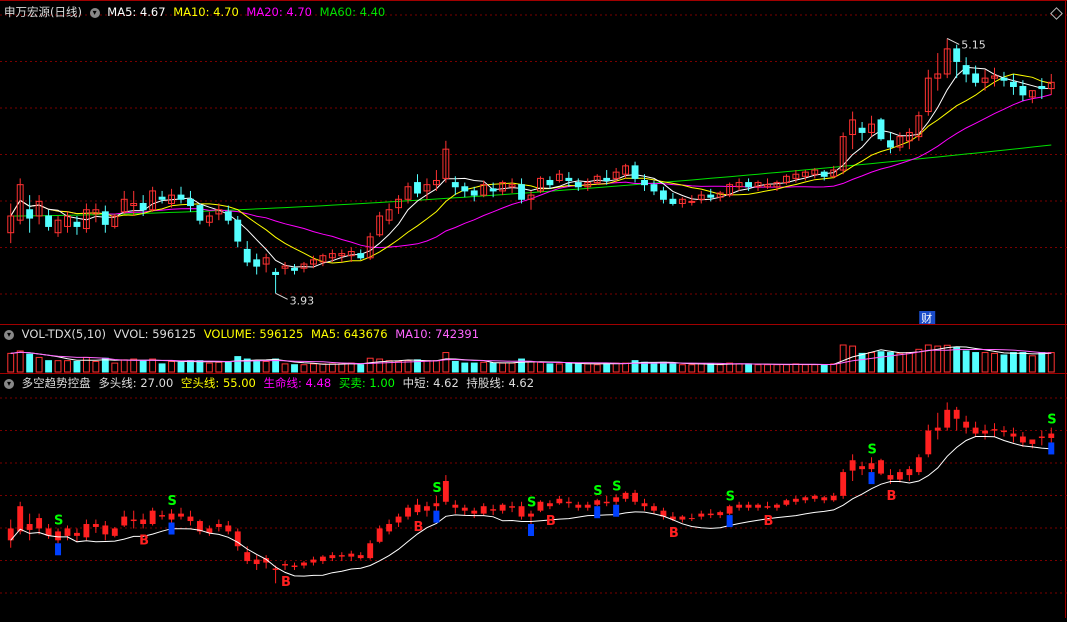 The image size is (1067, 622). What do you see at coordinates (136, 383) in the screenshot?
I see `bull-line-readout: 多头线: 27.00` at bounding box center [136, 383].